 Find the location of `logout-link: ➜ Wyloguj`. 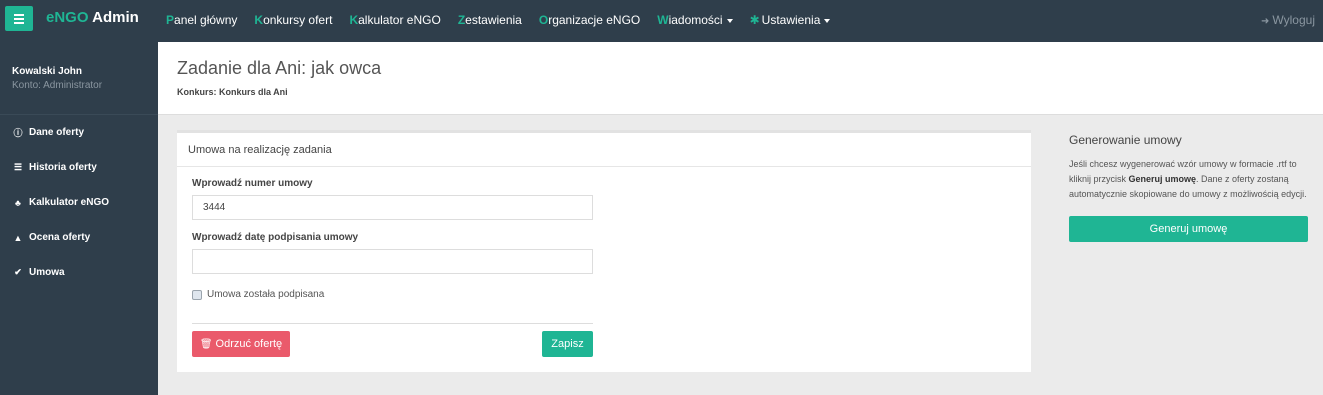

logout-link: ➜ Wyloguj is located at coordinates (1288, 20).